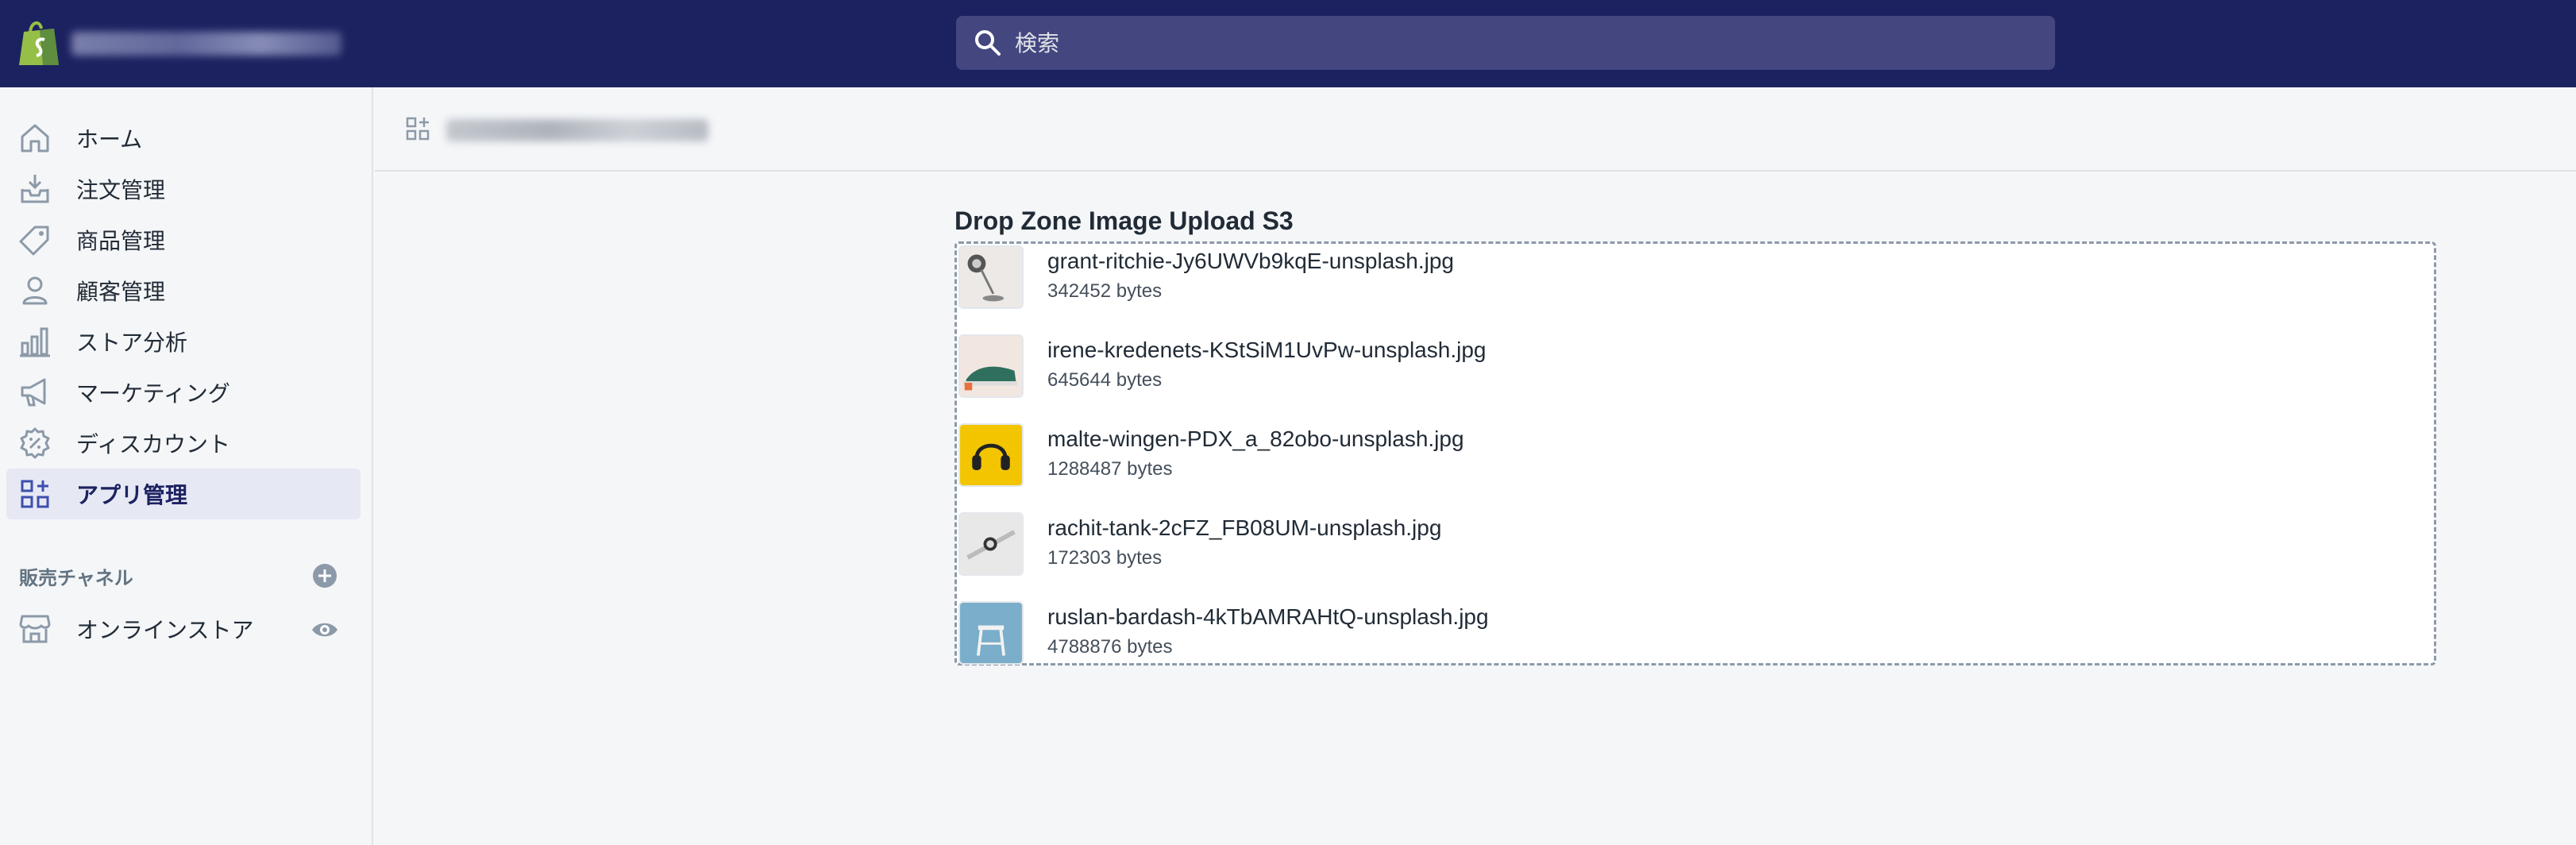 This screenshot has width=2576, height=845. What do you see at coordinates (325, 630) in the screenshot?
I see `eye-icon` at bounding box center [325, 630].